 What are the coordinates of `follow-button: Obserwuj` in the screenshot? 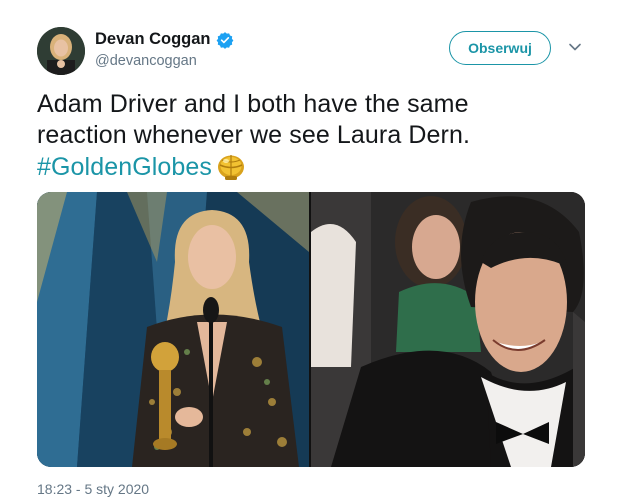 It's located at (500, 48).